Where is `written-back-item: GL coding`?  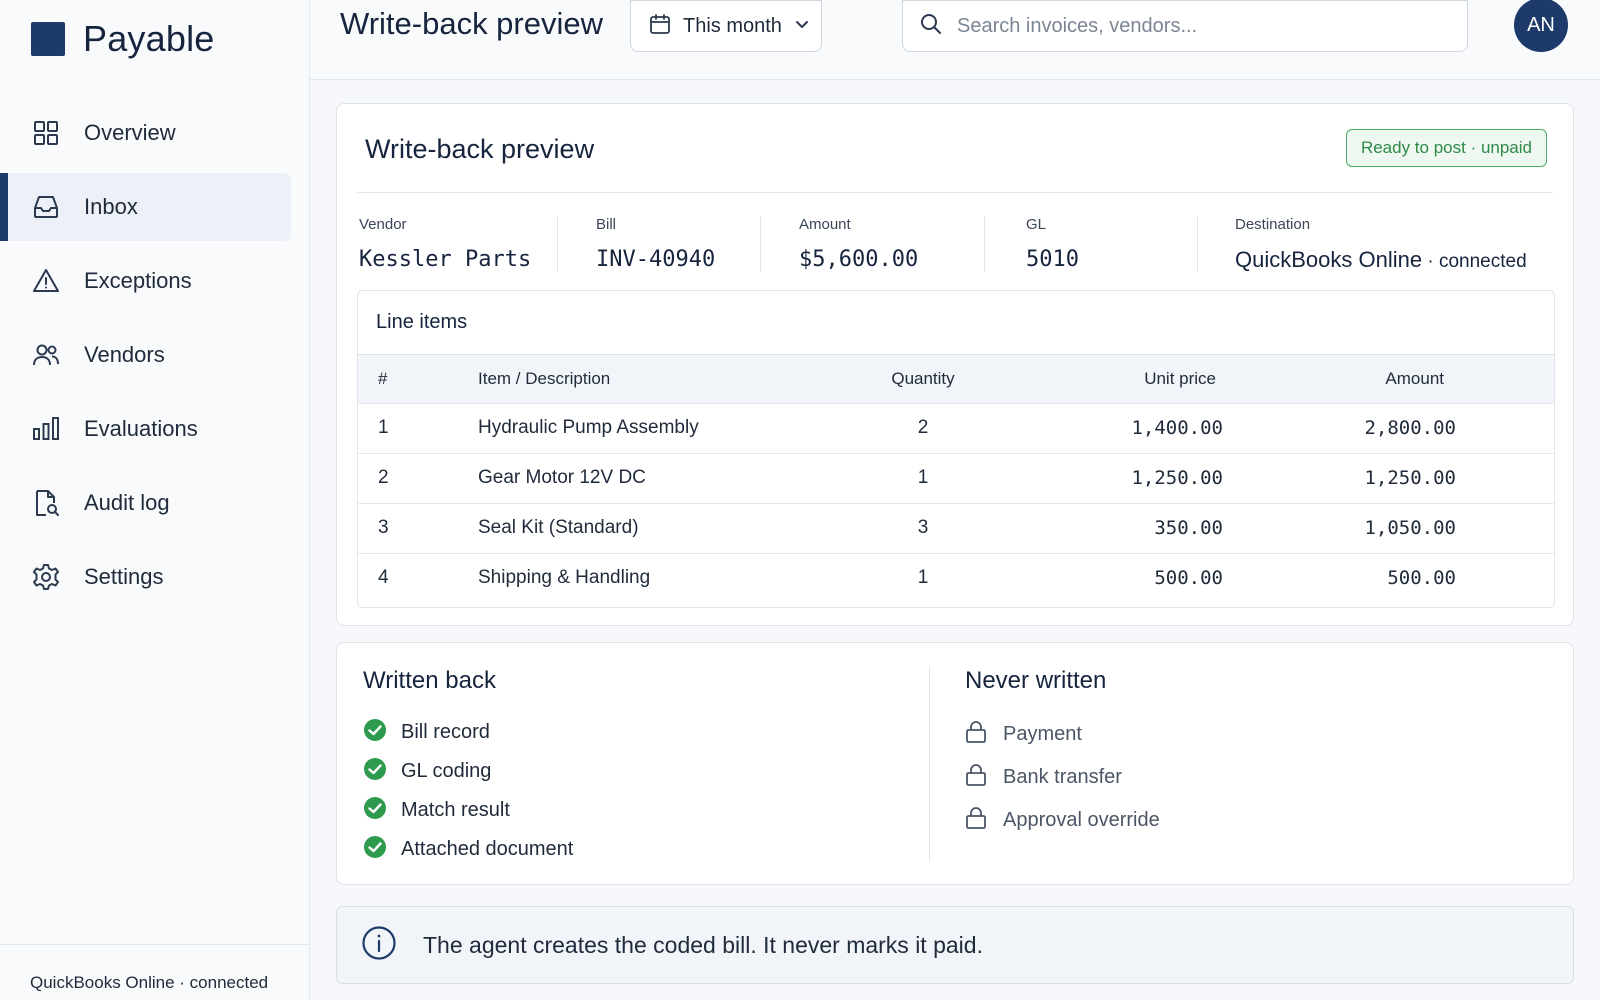
written-back-item: GL coding is located at coordinates (468, 771).